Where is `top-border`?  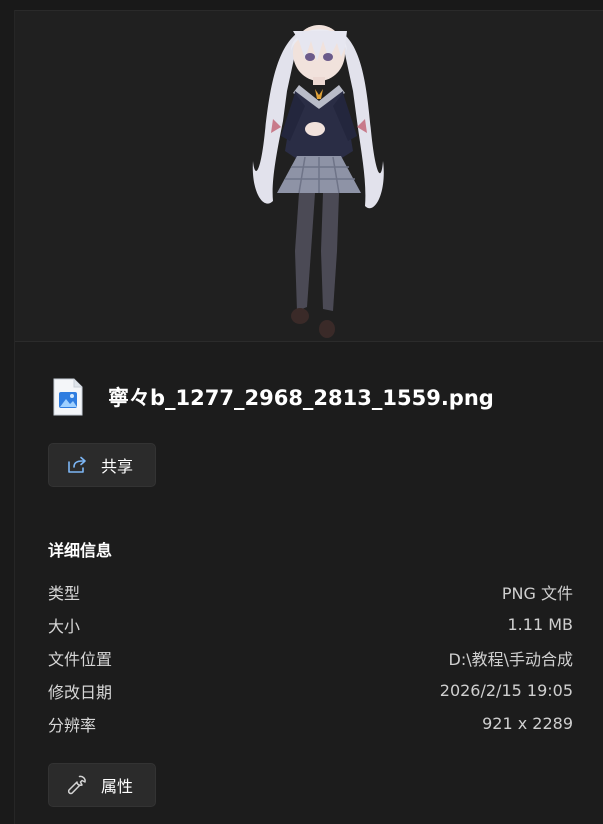 top-border is located at coordinates (301, 5).